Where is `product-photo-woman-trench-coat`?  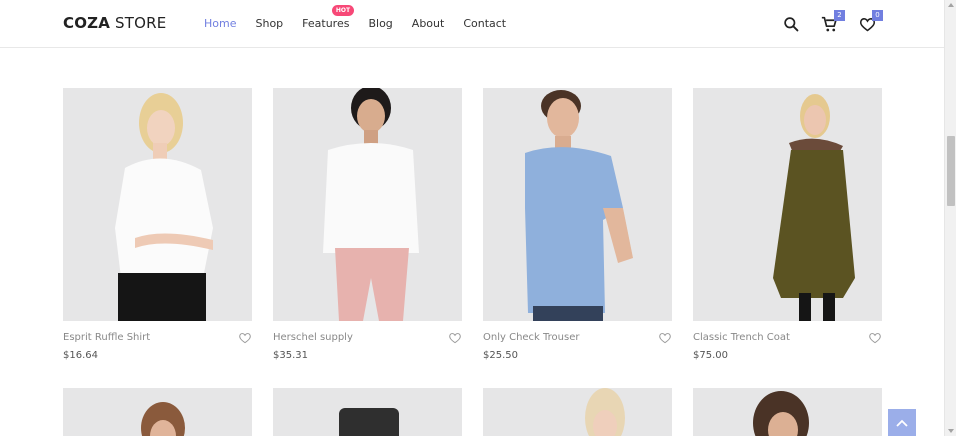 product-photo-woman-trench-coat is located at coordinates (787, 204).